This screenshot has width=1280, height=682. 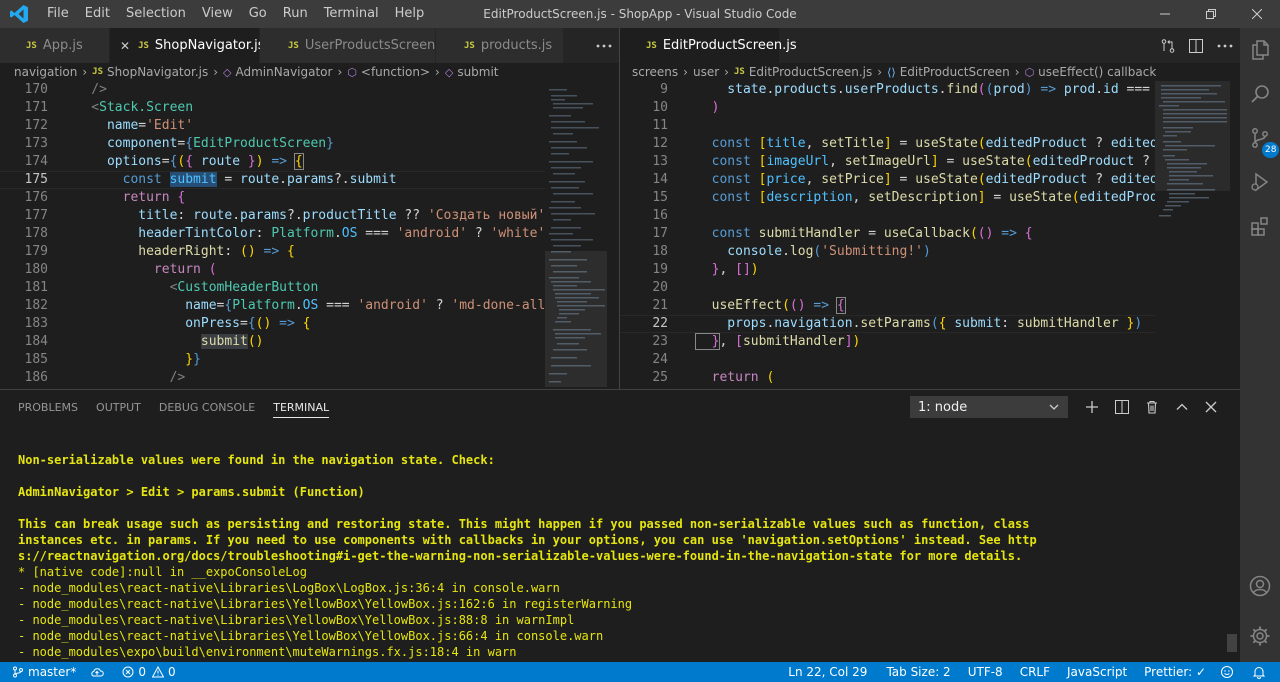 What do you see at coordinates (410, 14) in the screenshot?
I see `menu-help: Help` at bounding box center [410, 14].